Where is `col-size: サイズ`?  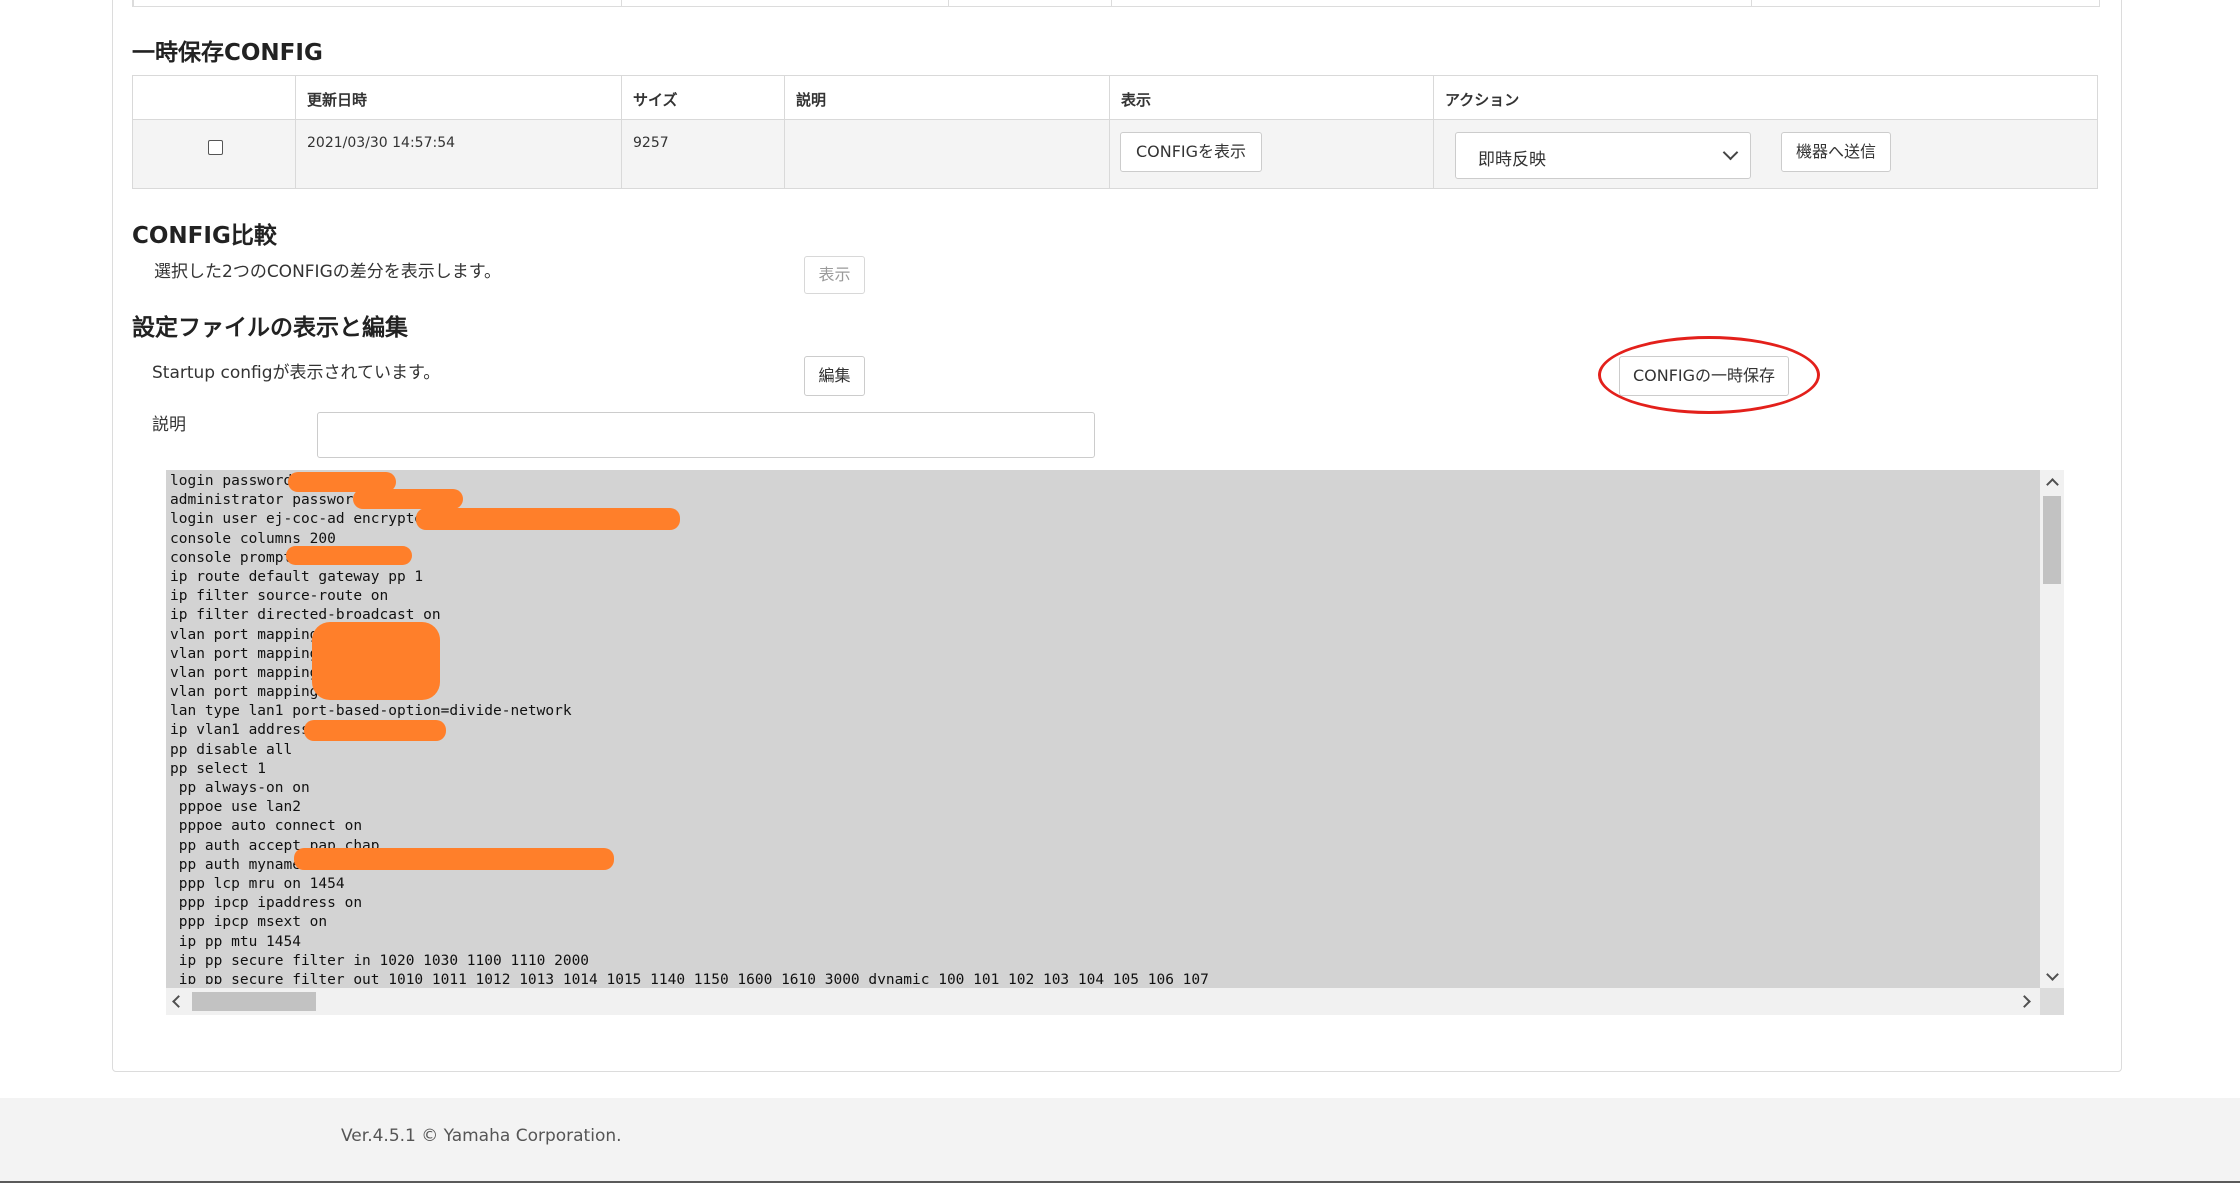
col-size: サイズ is located at coordinates (655, 100).